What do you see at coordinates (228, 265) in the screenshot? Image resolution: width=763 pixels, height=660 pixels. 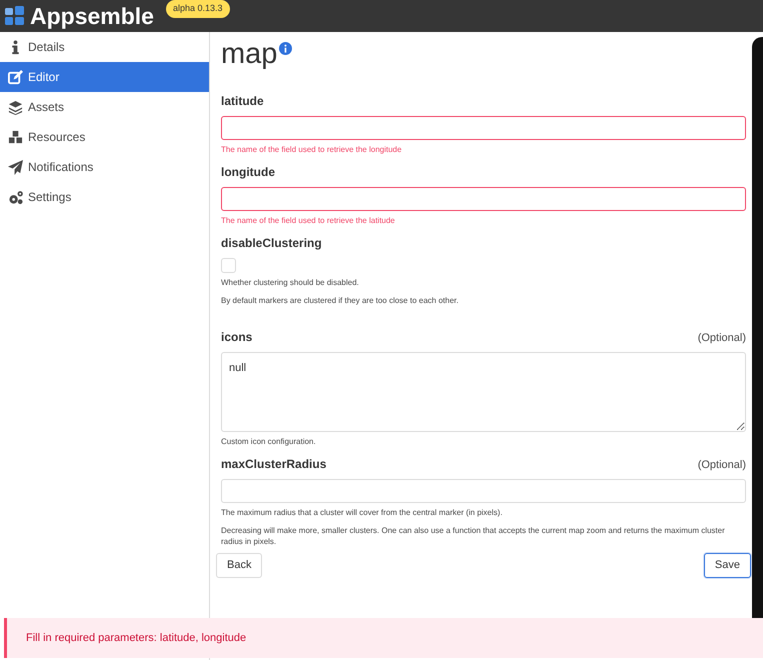 I see `checkbox` at bounding box center [228, 265].